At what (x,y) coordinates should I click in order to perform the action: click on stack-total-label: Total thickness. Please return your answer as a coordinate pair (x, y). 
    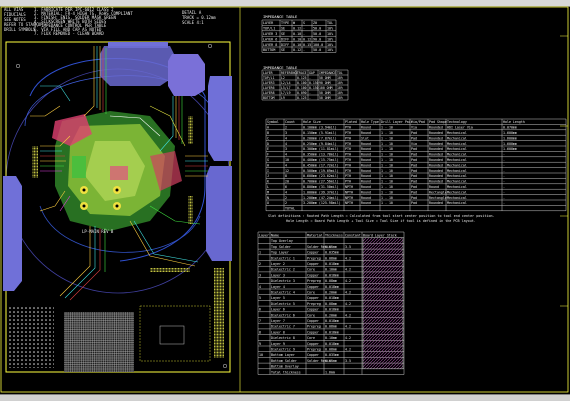
    Looking at the image, I should click on (286, 372).